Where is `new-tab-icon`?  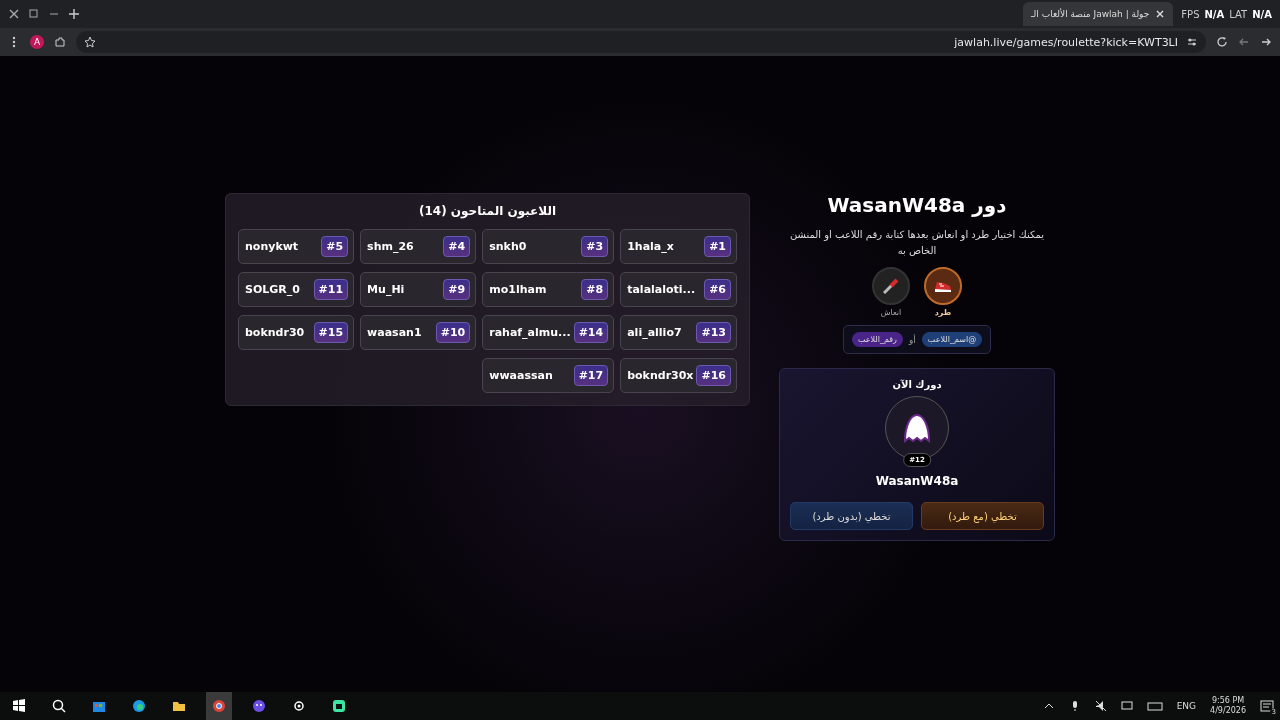
new-tab-icon is located at coordinates (74, 14).